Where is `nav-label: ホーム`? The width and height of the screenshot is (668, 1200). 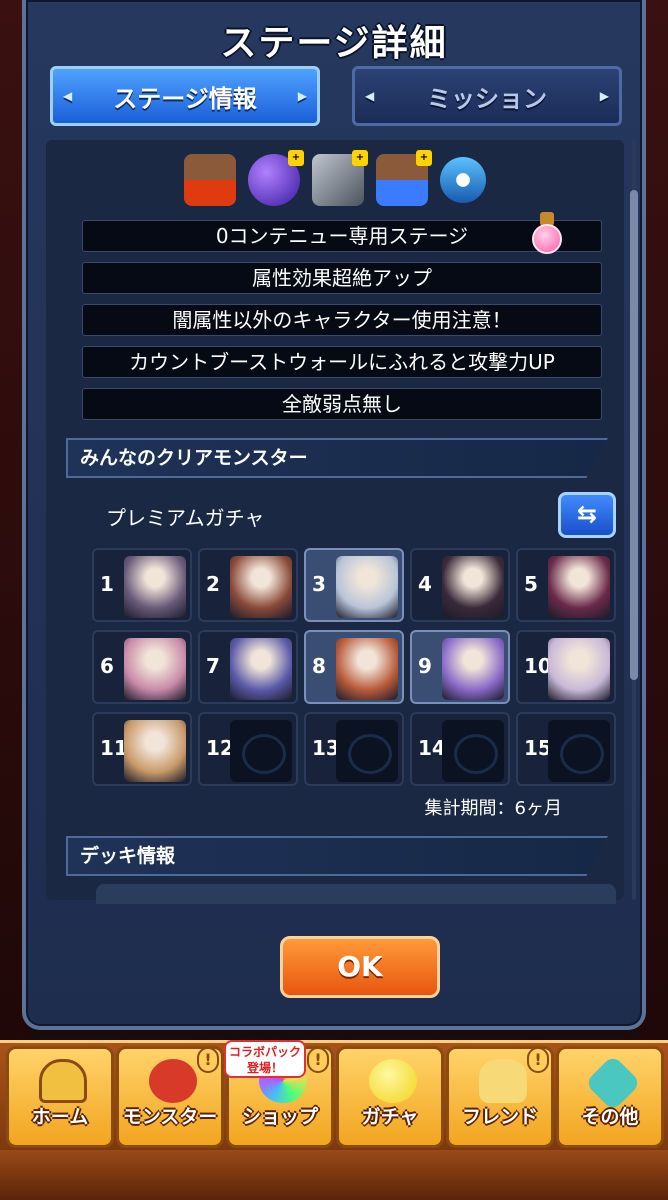 nav-label: ホーム is located at coordinates (60, 1117).